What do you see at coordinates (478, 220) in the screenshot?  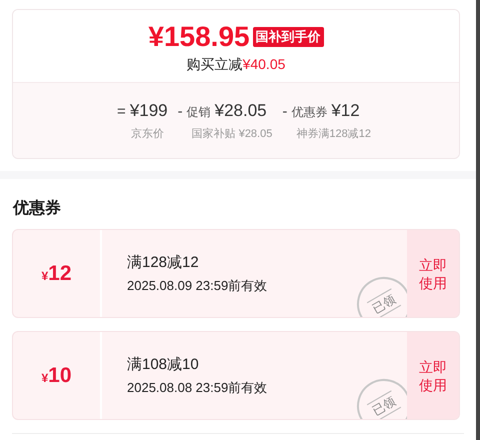 I see `scrollbar` at bounding box center [478, 220].